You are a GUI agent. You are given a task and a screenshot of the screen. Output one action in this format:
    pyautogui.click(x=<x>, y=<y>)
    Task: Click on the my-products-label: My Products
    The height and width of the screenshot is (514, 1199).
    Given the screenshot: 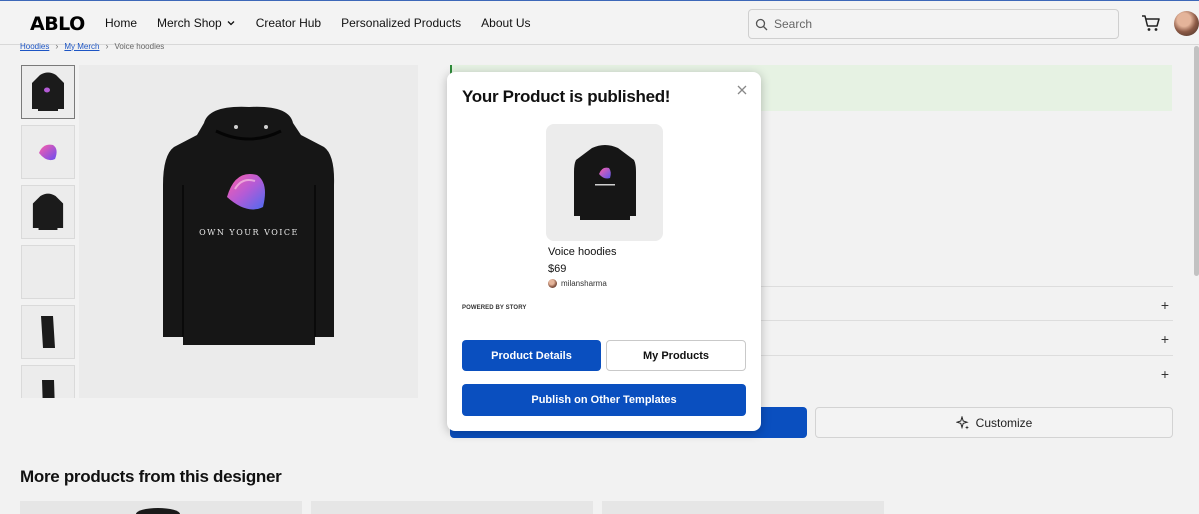 What is the action you would take?
    pyautogui.click(x=675, y=355)
    